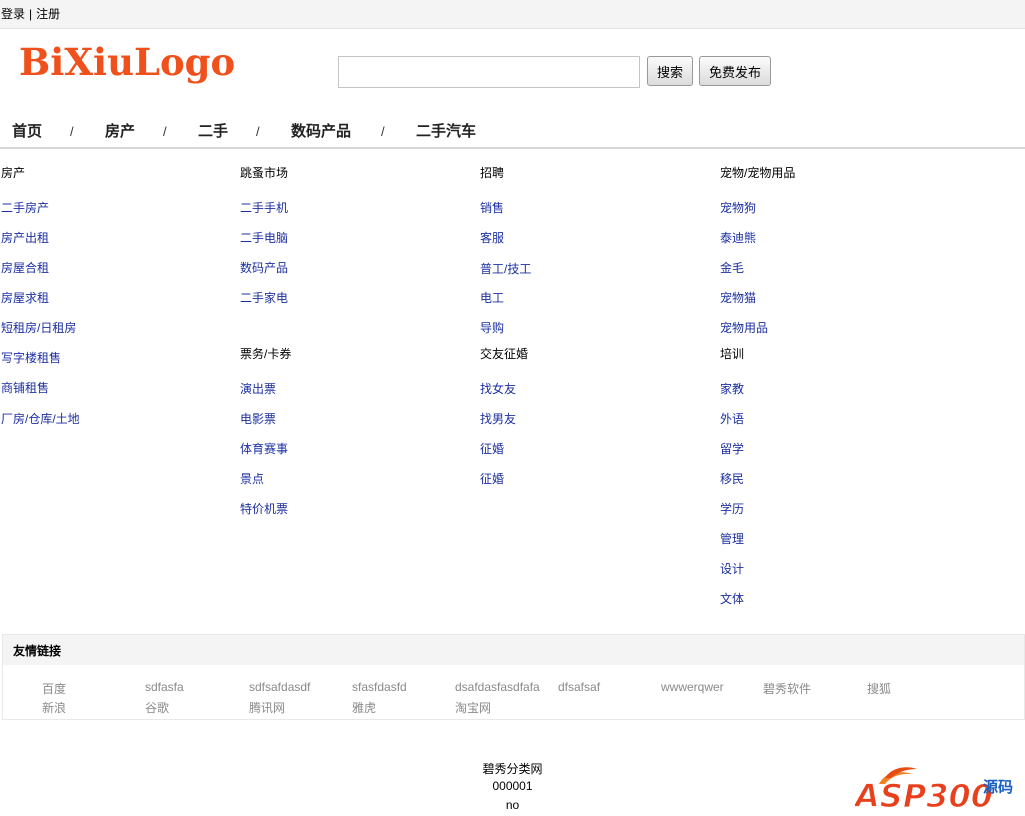 This screenshot has height=816, width=1025. I want to click on friend-link: sdfsafdasdf, so click(279, 687).